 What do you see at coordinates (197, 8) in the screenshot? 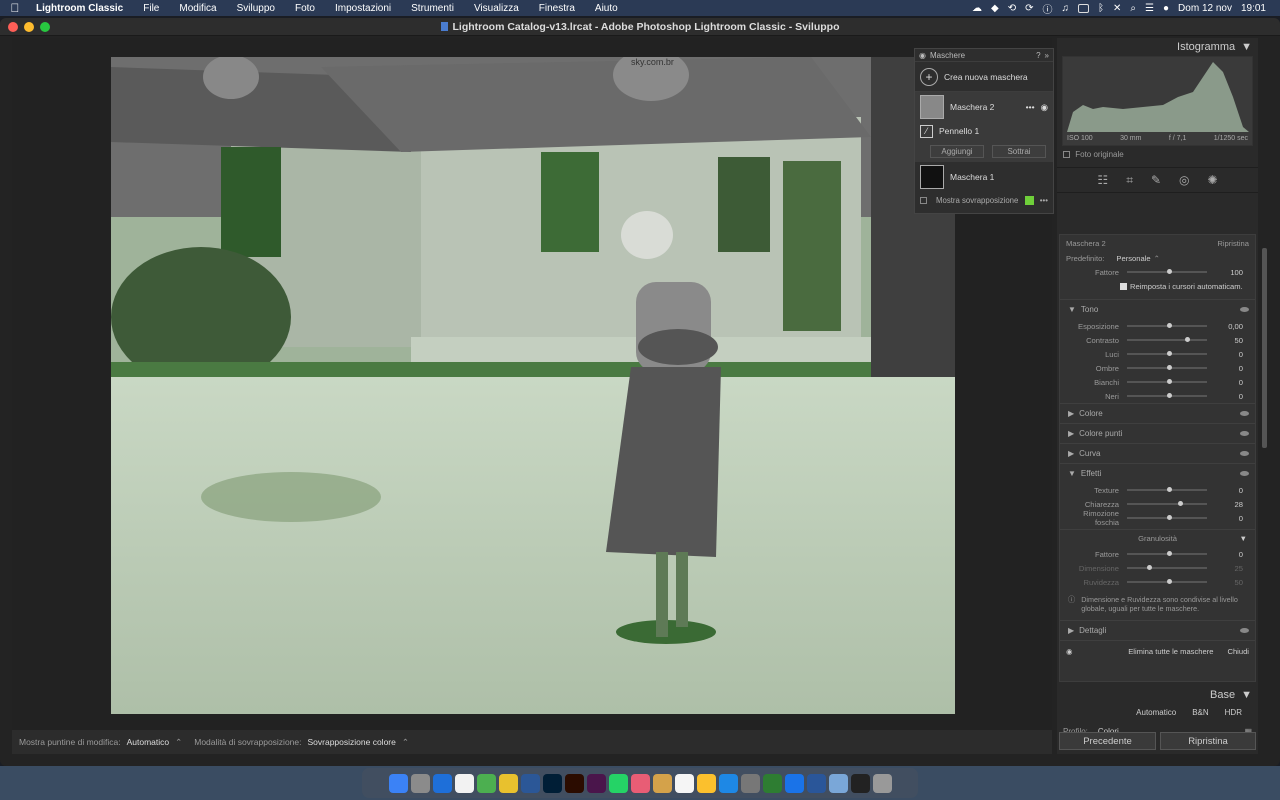
I see `menu-edit: Modifica` at bounding box center [197, 8].